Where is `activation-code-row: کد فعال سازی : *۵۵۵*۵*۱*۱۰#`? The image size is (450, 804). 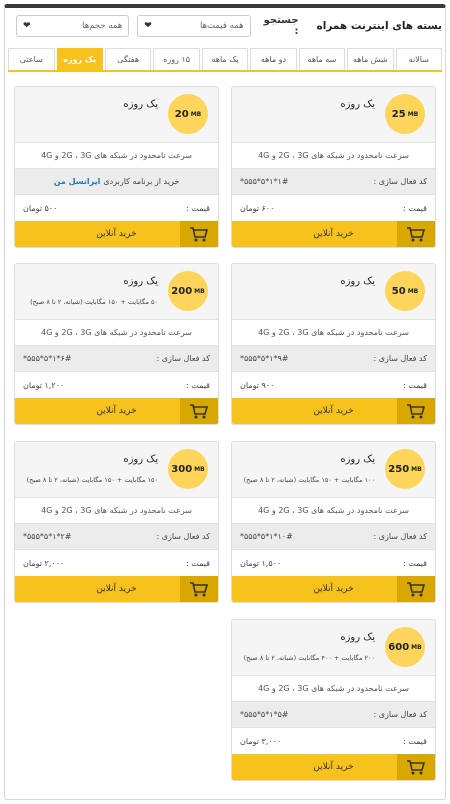 activation-code-row: کد فعال سازی : *۵۵۵*۵*۱*۱۰# is located at coordinates (333, 537).